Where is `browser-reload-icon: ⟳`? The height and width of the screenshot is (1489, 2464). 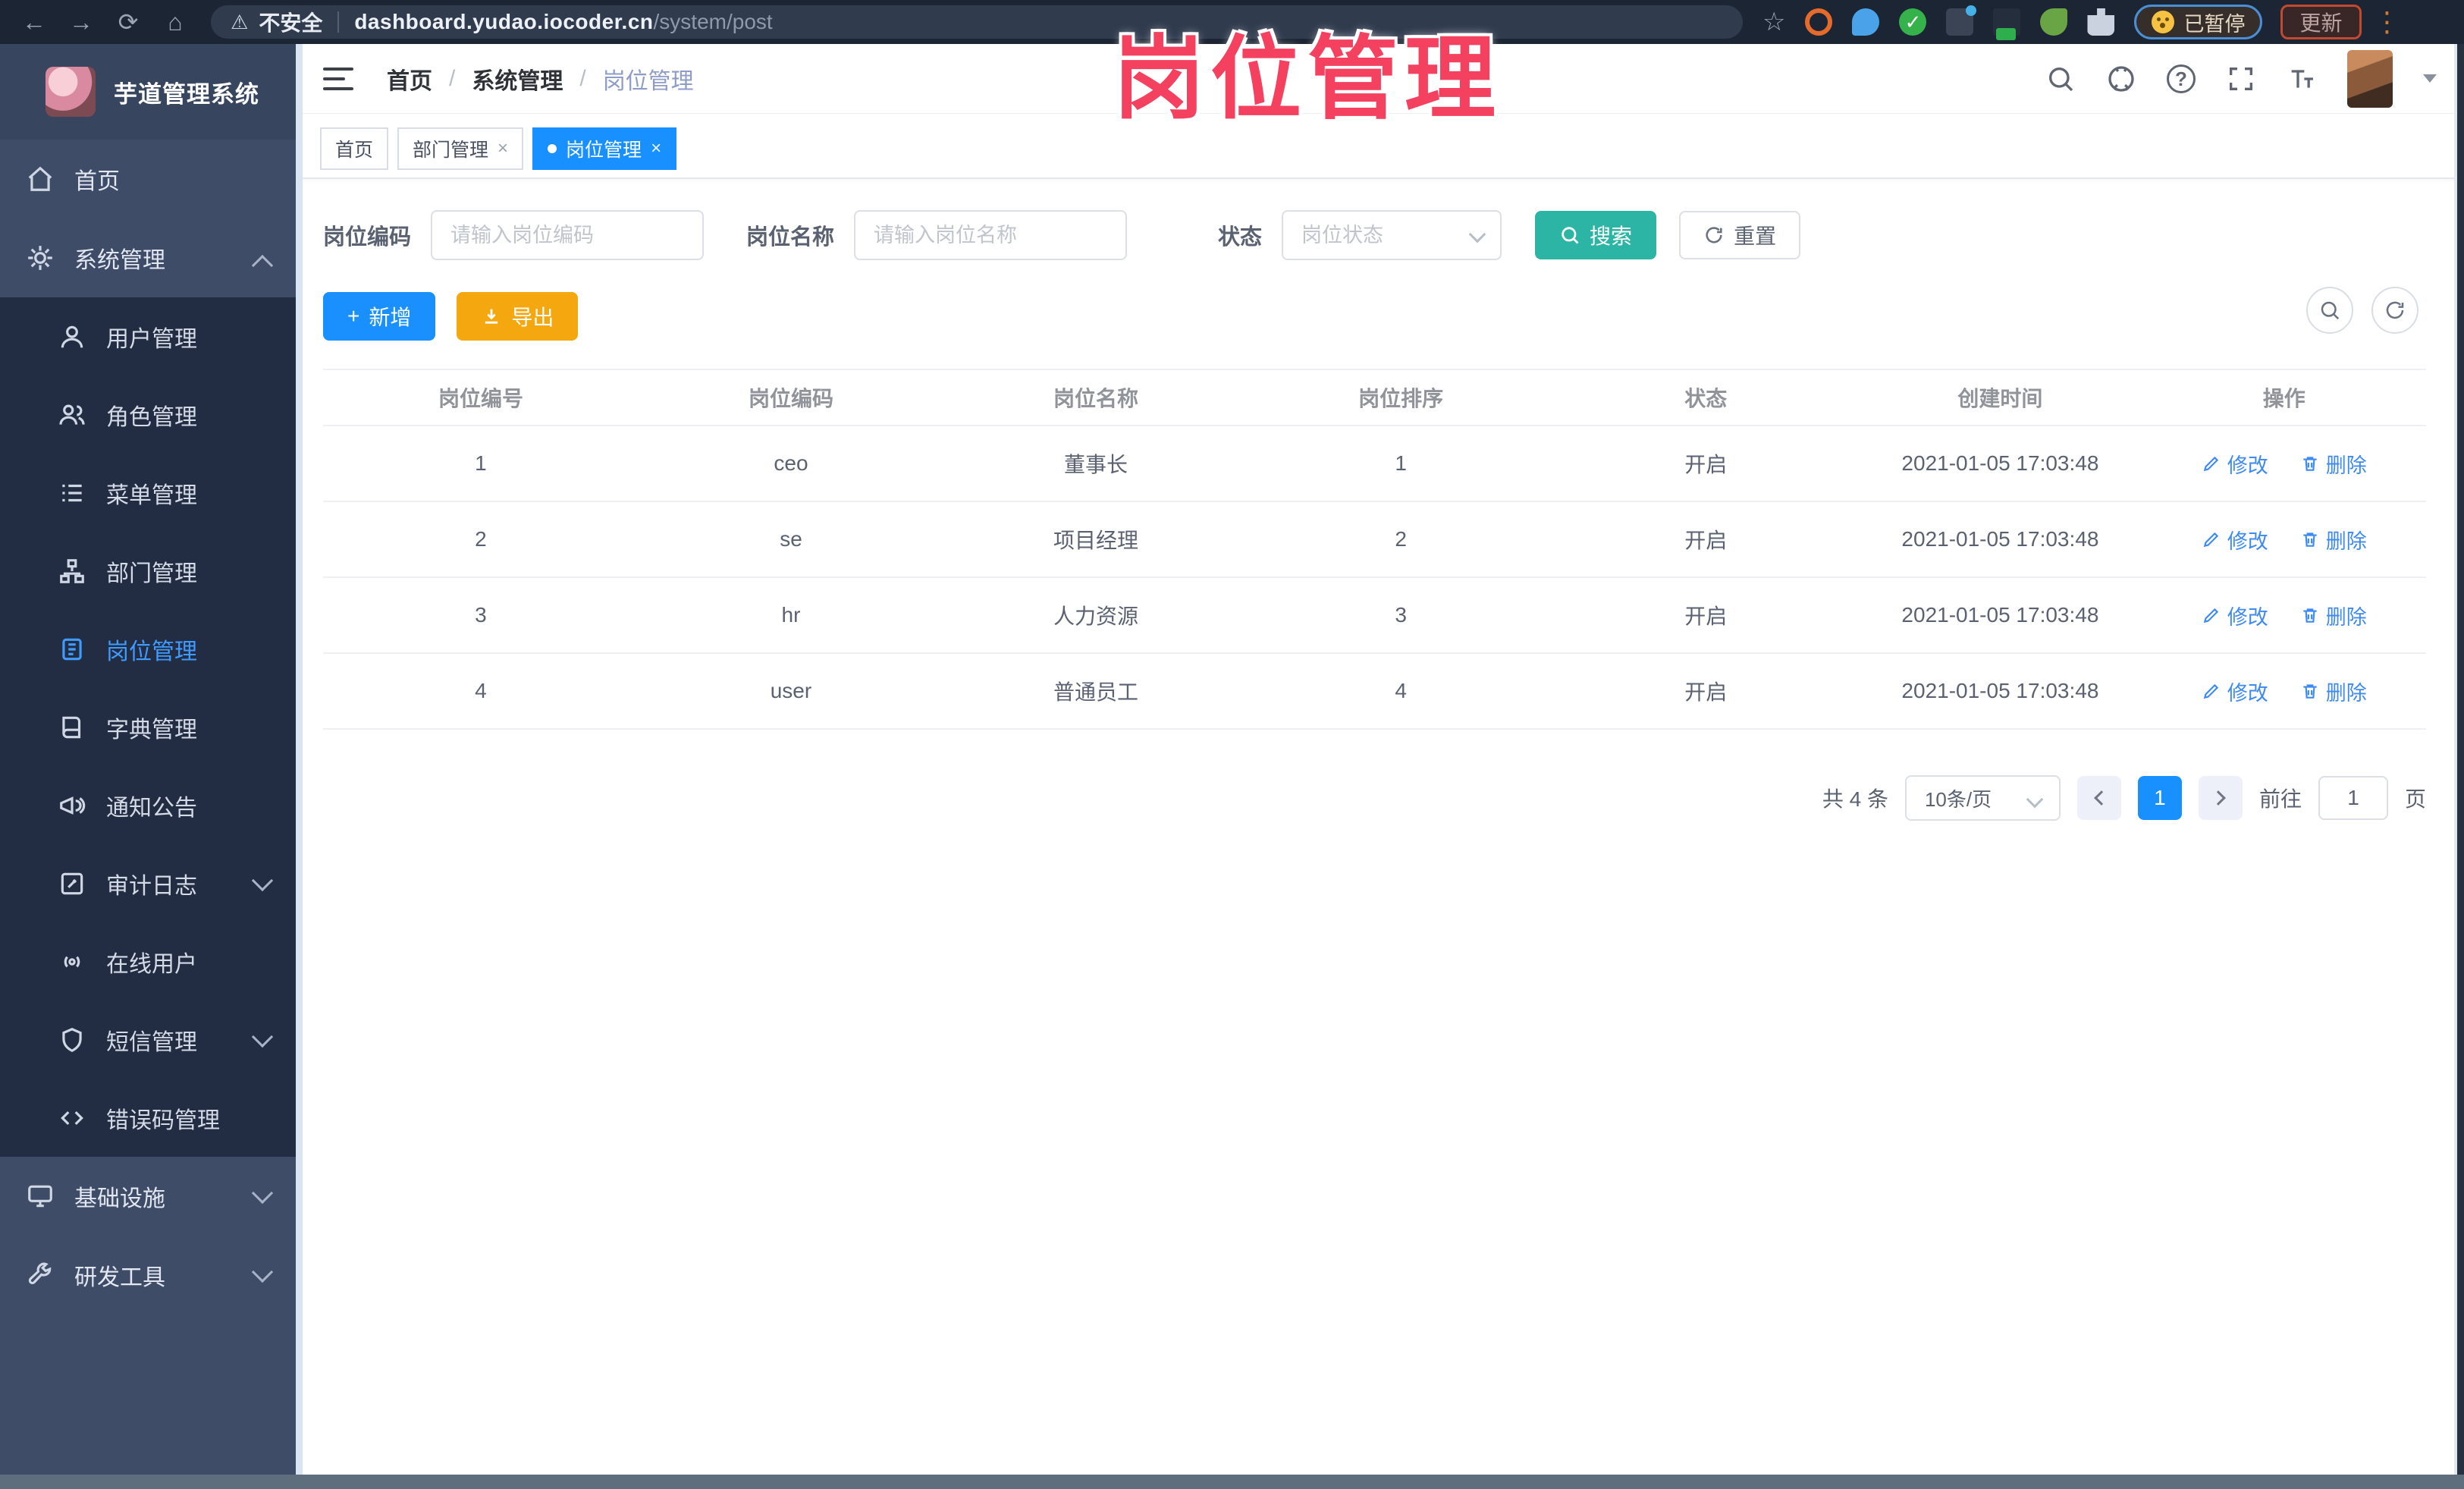
browser-reload-icon: ⟳ is located at coordinates (128, 22).